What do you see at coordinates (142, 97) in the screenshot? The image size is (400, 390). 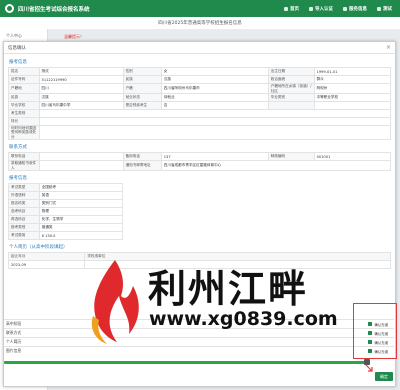 I see `cell-label: 就业状态` at bounding box center [142, 97].